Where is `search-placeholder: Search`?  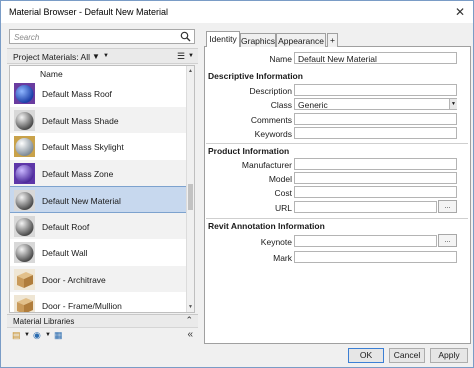 search-placeholder: Search is located at coordinates (27, 37).